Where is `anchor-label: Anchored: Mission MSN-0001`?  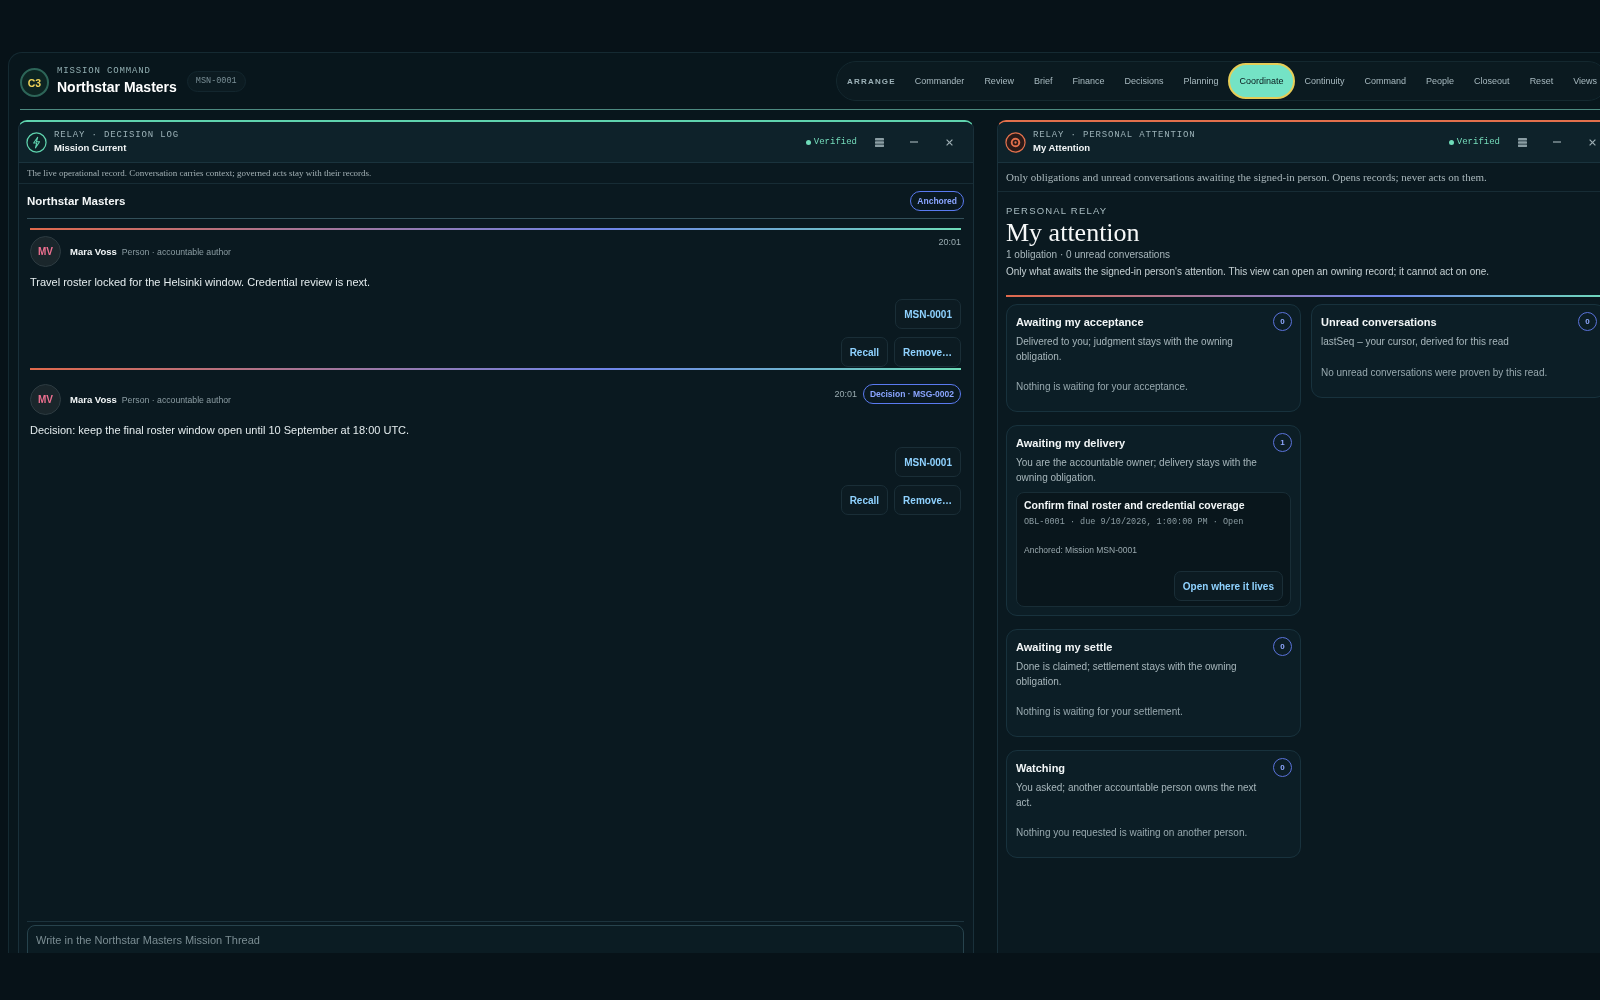 anchor-label: Anchored: Mission MSN-0001 is located at coordinates (1080, 550).